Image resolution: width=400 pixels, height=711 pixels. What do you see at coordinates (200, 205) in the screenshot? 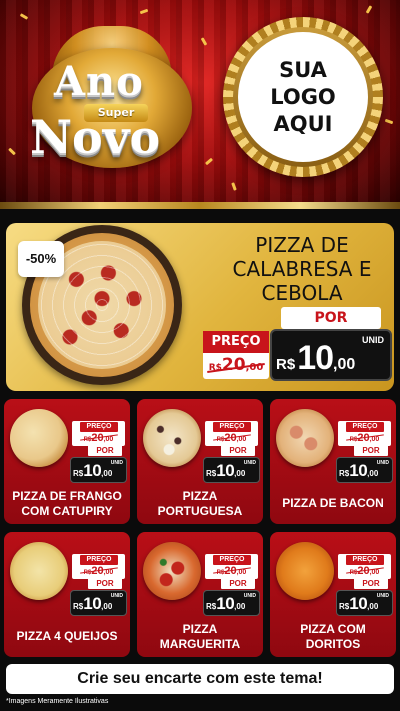
I see `gold-divider` at bounding box center [200, 205].